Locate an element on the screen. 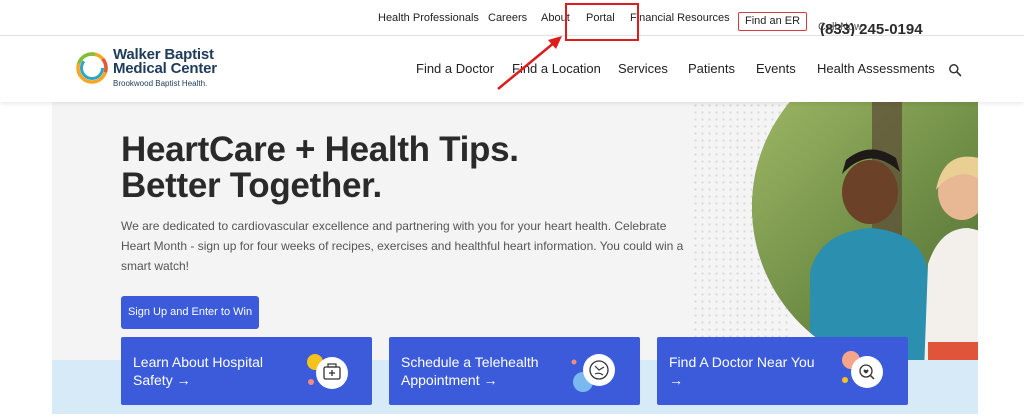  first-aid-kit-icon is located at coordinates (327, 371).